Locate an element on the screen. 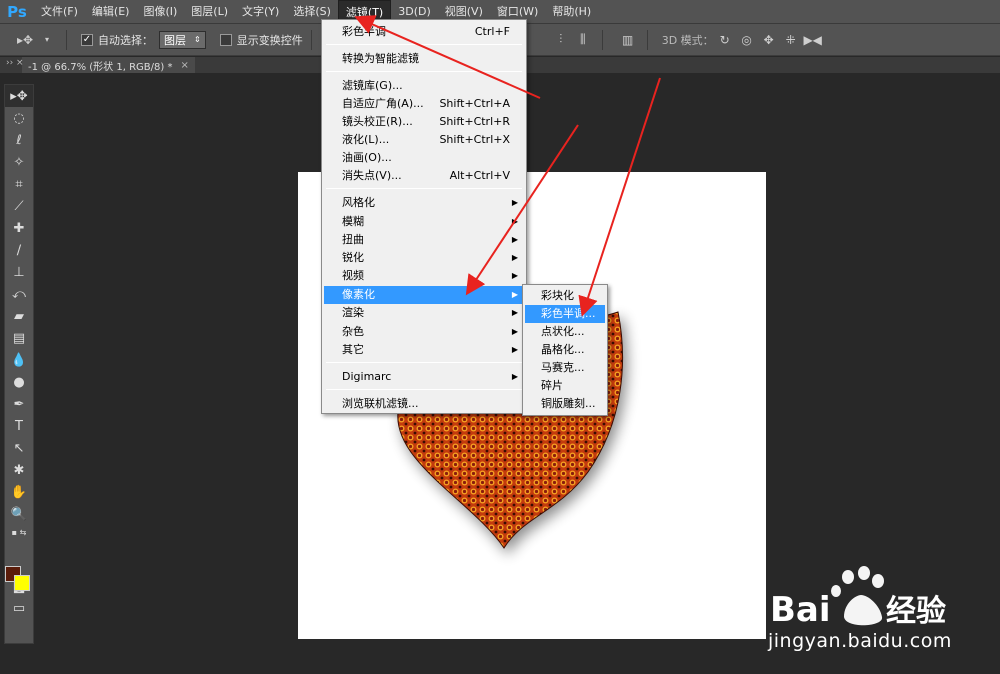 The image size is (1000, 674). photoshop-logo: Ps is located at coordinates (17, 11).